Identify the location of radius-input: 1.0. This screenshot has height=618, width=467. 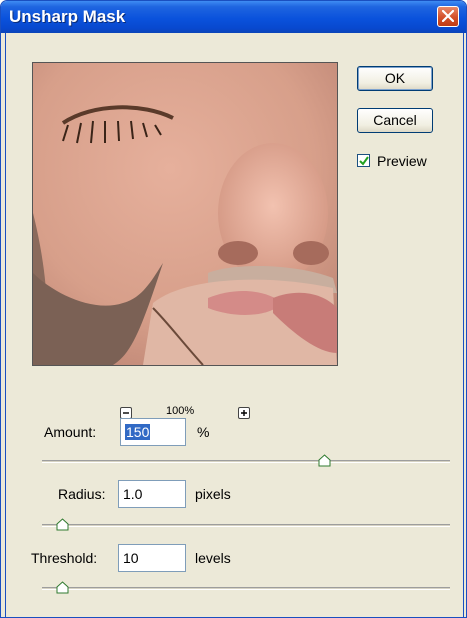
(152, 494).